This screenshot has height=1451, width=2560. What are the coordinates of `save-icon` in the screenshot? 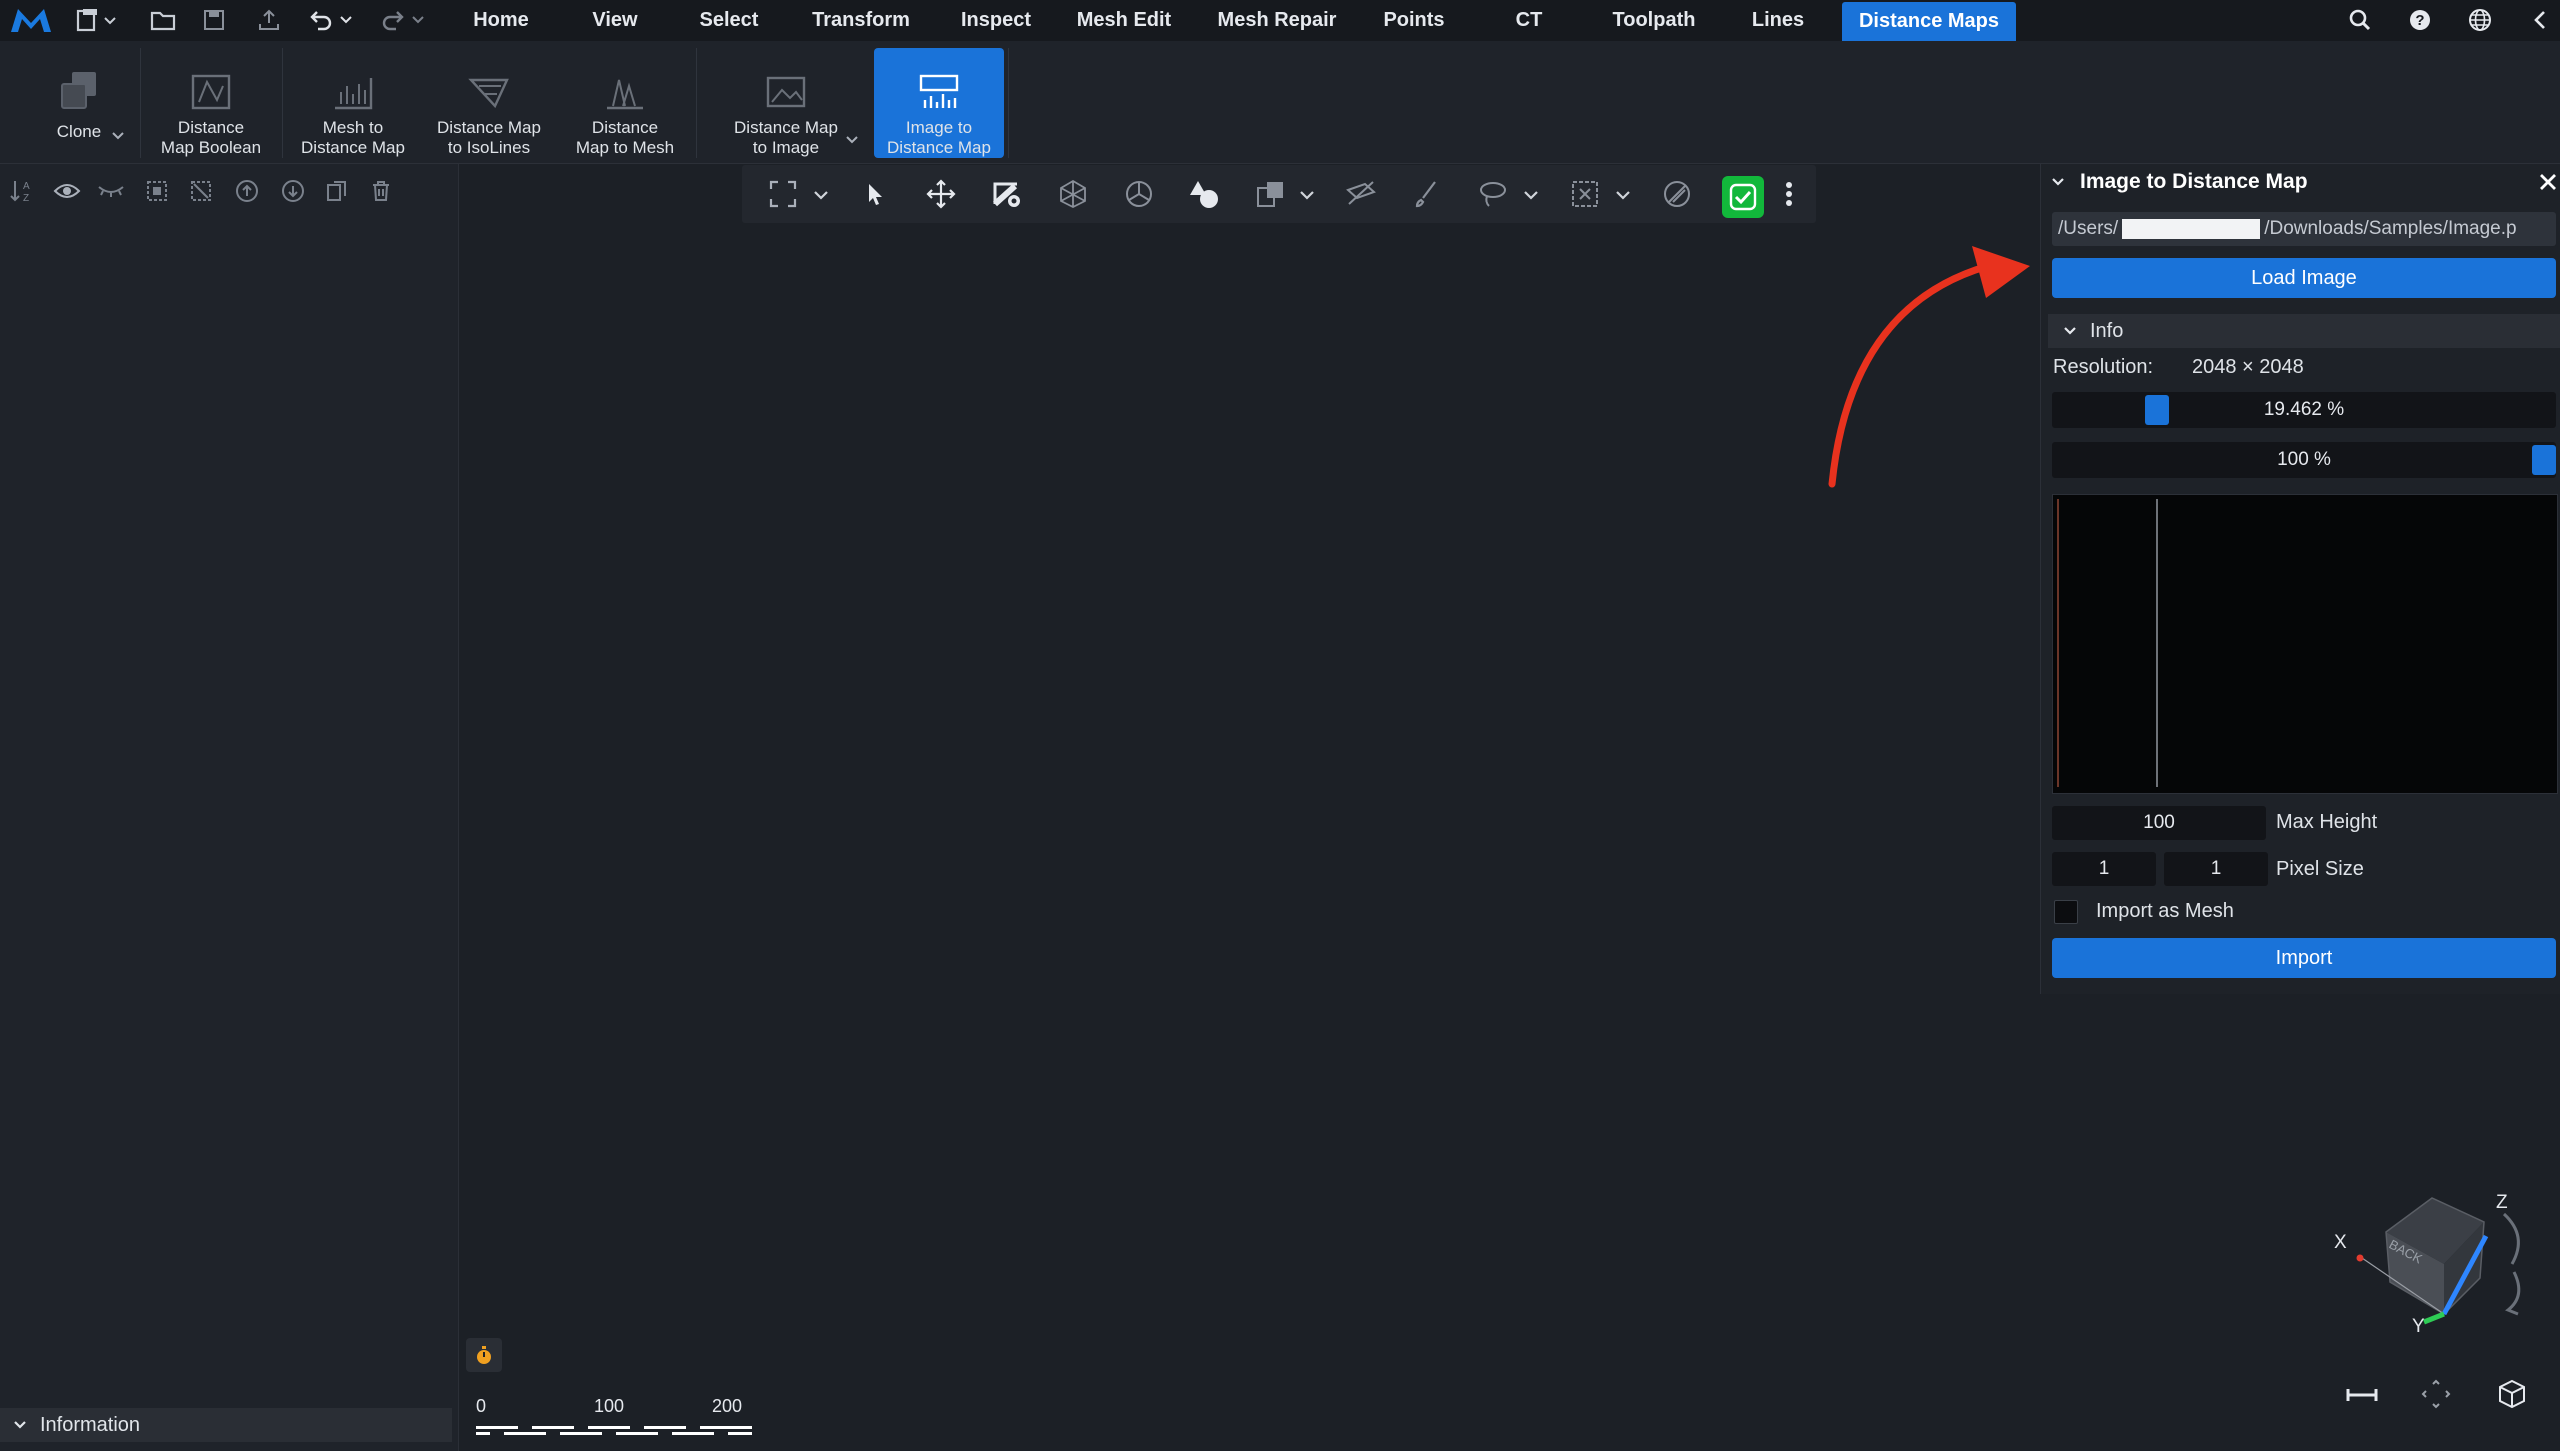 It's located at (215, 20).